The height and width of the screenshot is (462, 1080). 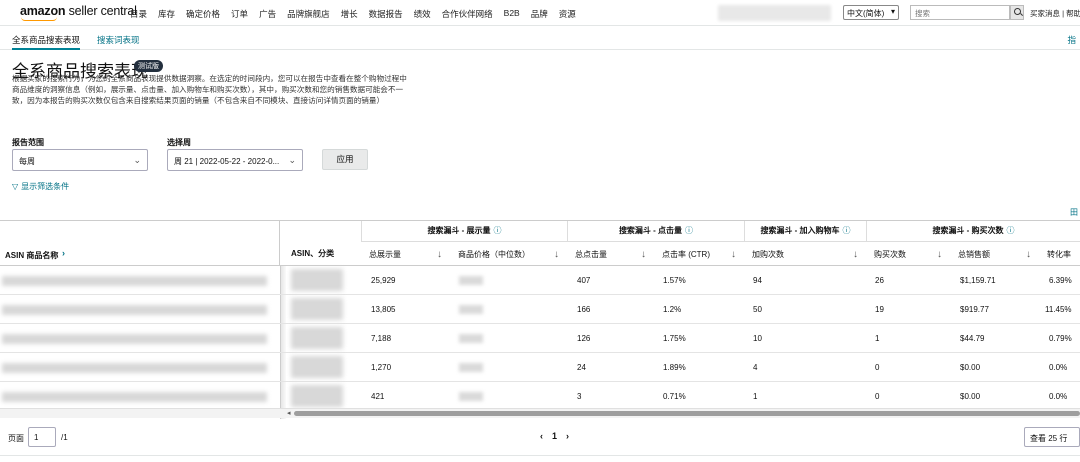 What do you see at coordinates (512, 14) in the screenshot?
I see `menu-item-b2b: B2B` at bounding box center [512, 14].